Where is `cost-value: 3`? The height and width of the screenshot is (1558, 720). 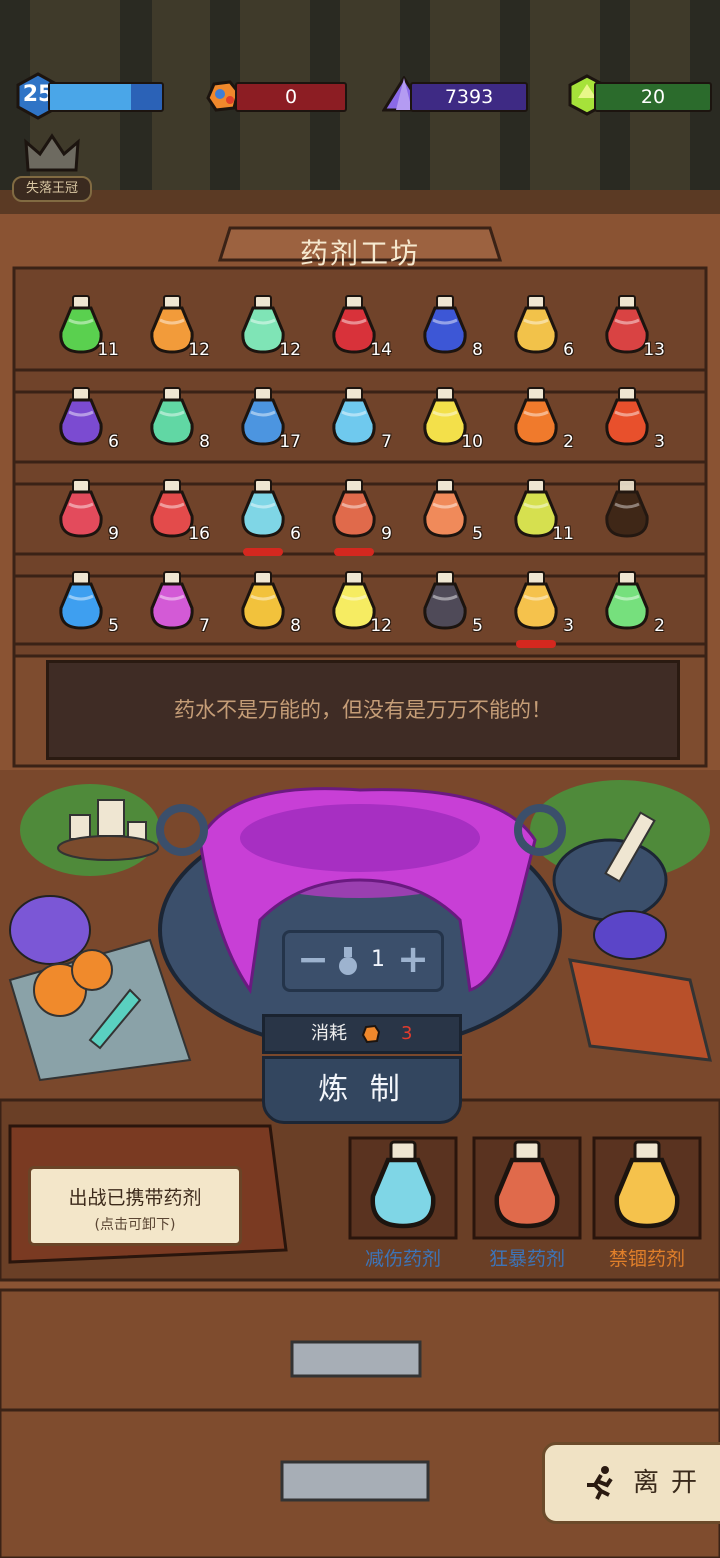
cost-value: 3 is located at coordinates (407, 1033).